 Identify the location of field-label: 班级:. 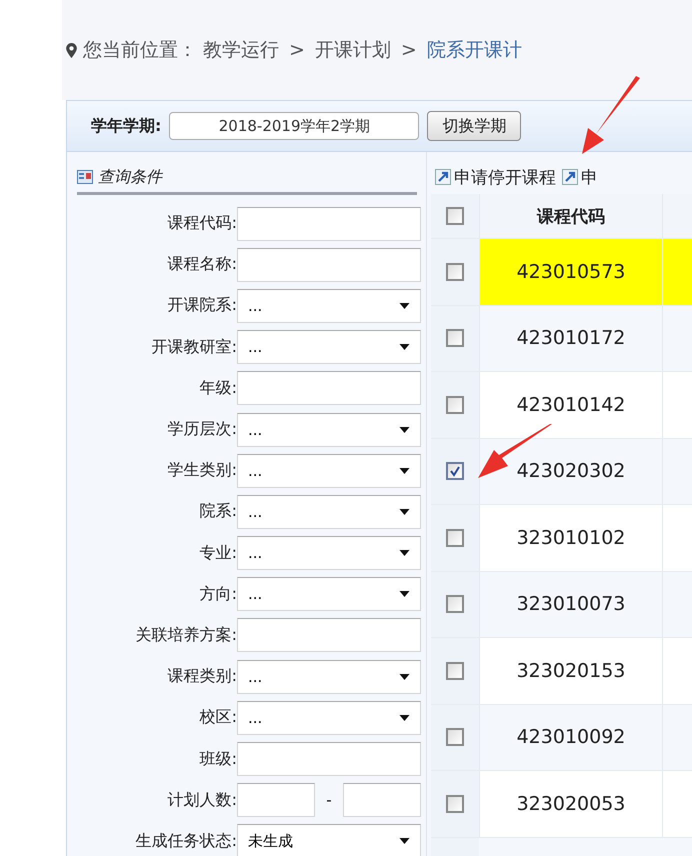
(217, 759).